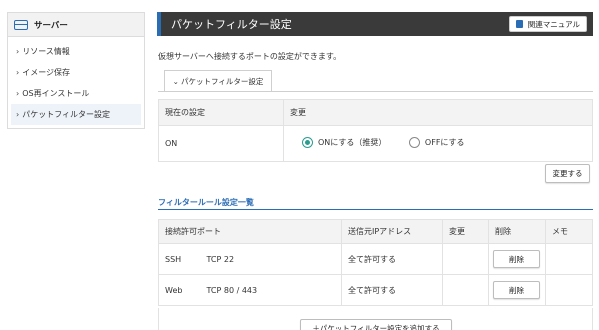  What do you see at coordinates (375, 24) in the screenshot?
I see `page-title-bar: パケットフィルター設定 関連マニュアル` at bounding box center [375, 24].